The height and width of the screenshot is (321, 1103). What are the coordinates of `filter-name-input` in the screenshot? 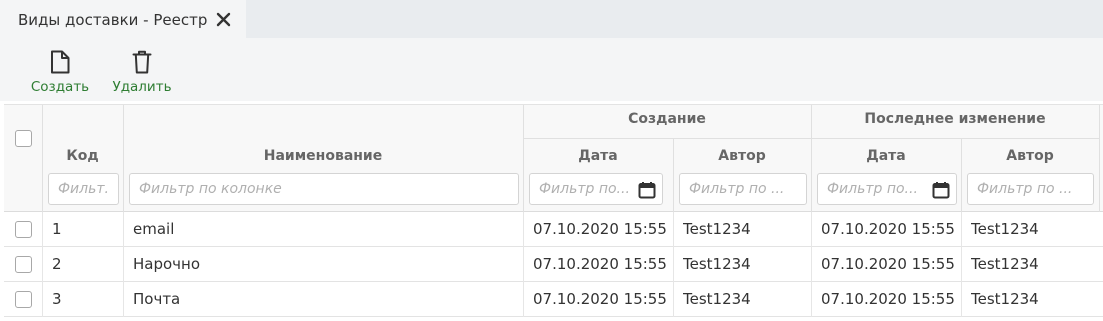 It's located at (324, 189).